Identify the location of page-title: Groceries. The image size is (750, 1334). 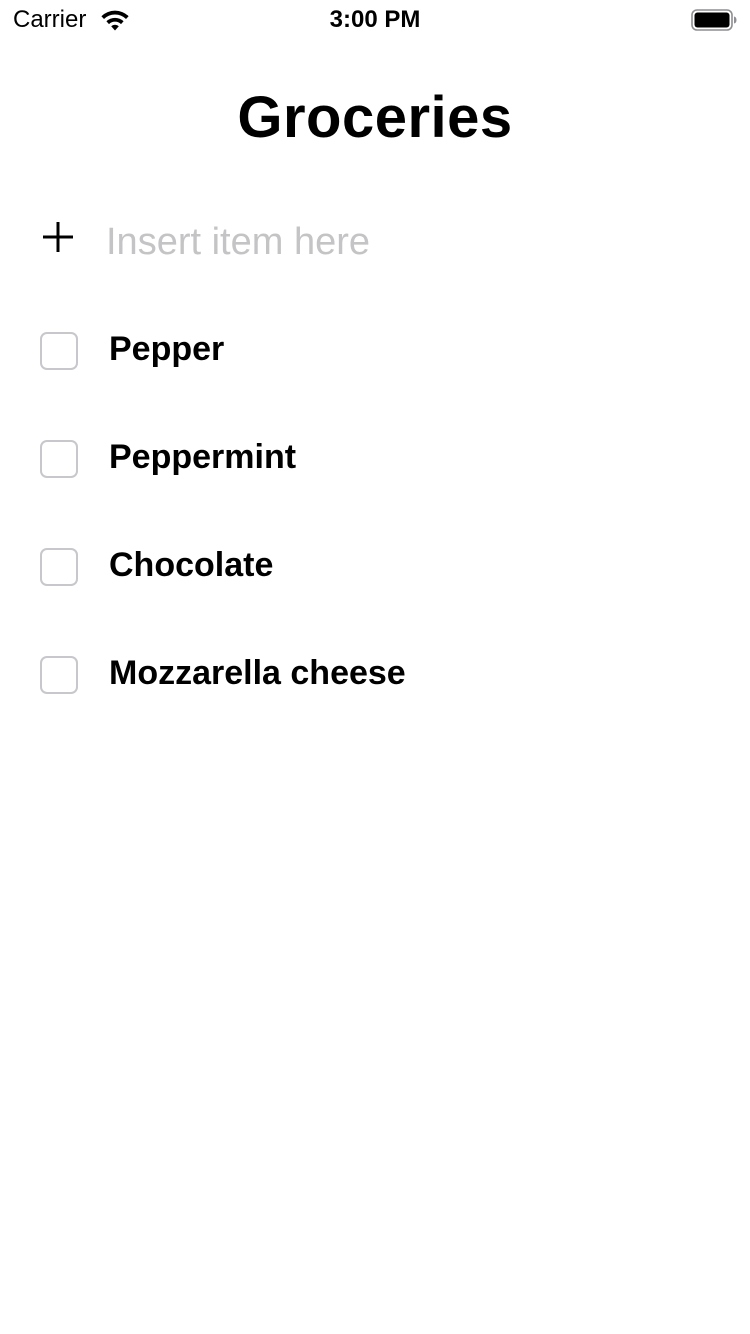
(375, 117).